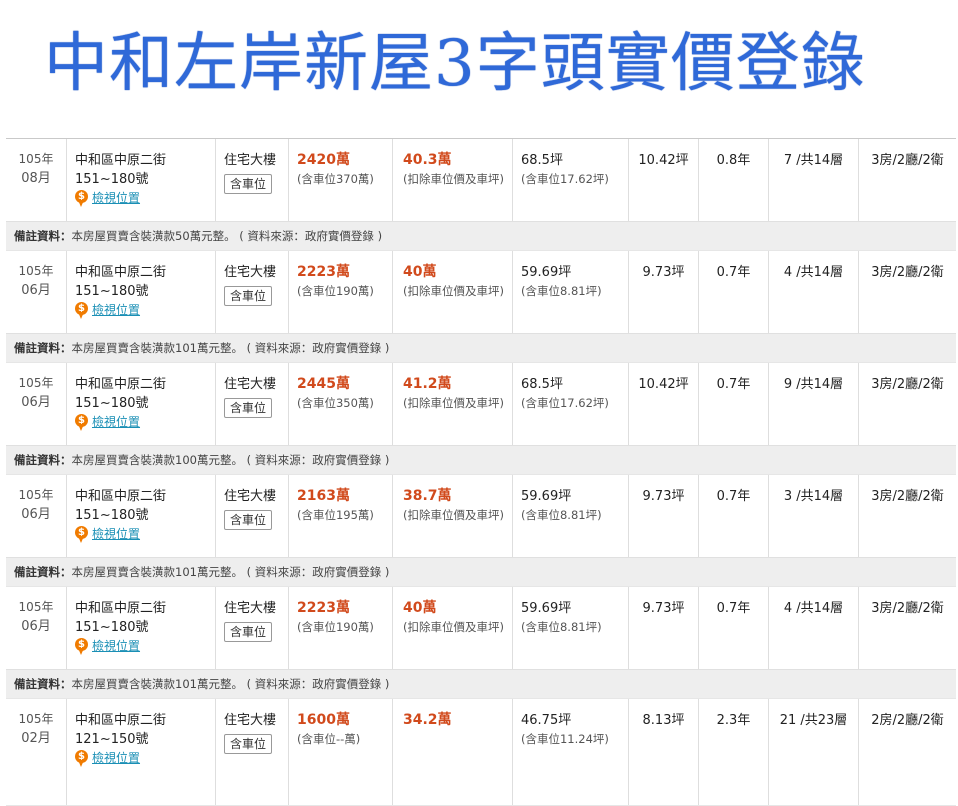 The height and width of the screenshot is (806, 958). What do you see at coordinates (452, 292) in the screenshot?
I see `unit-price-cell: 40萬 (扣除車位價及車坪)` at bounding box center [452, 292].